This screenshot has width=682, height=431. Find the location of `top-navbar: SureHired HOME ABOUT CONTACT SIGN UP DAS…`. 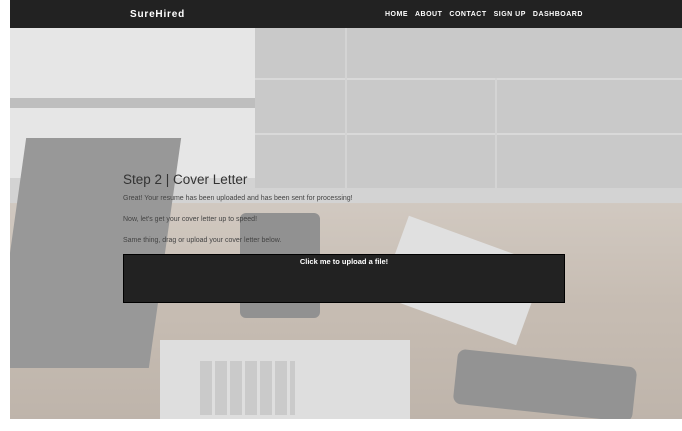

top-navbar: SureHired HOME ABOUT CONTACT SIGN UP DAS… is located at coordinates (346, 14).